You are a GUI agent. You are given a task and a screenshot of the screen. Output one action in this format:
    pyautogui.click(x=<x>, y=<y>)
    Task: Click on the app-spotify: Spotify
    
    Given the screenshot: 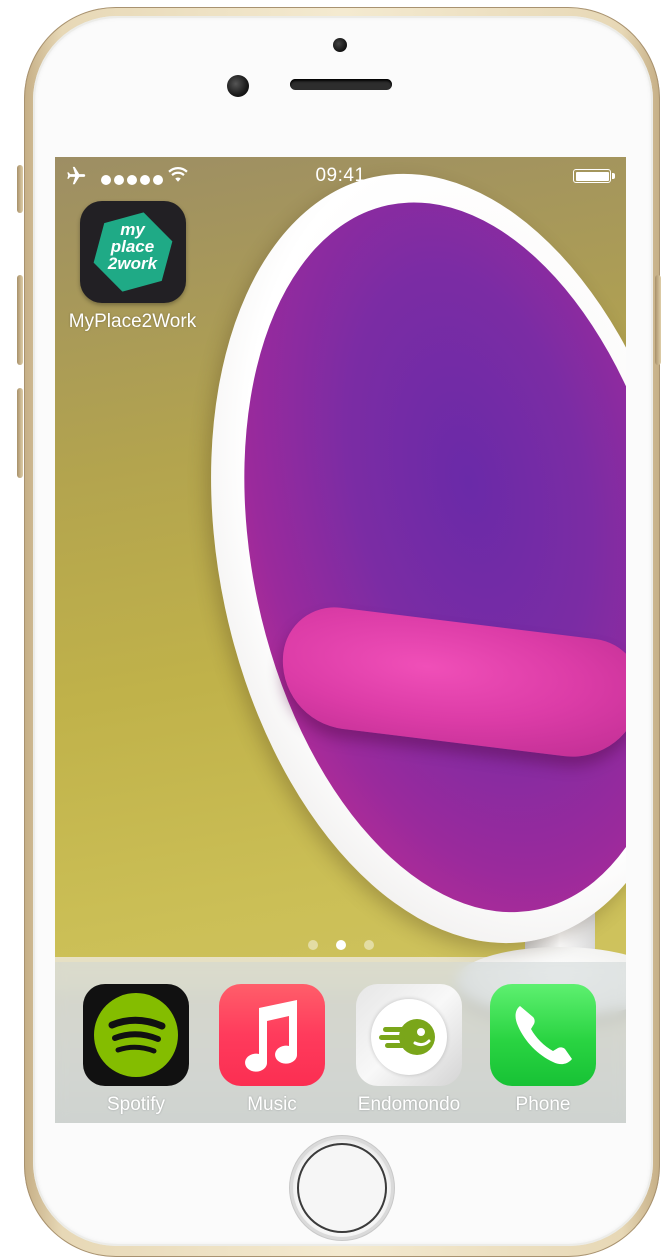 What is the action you would take?
    pyautogui.click(x=136, y=1050)
    